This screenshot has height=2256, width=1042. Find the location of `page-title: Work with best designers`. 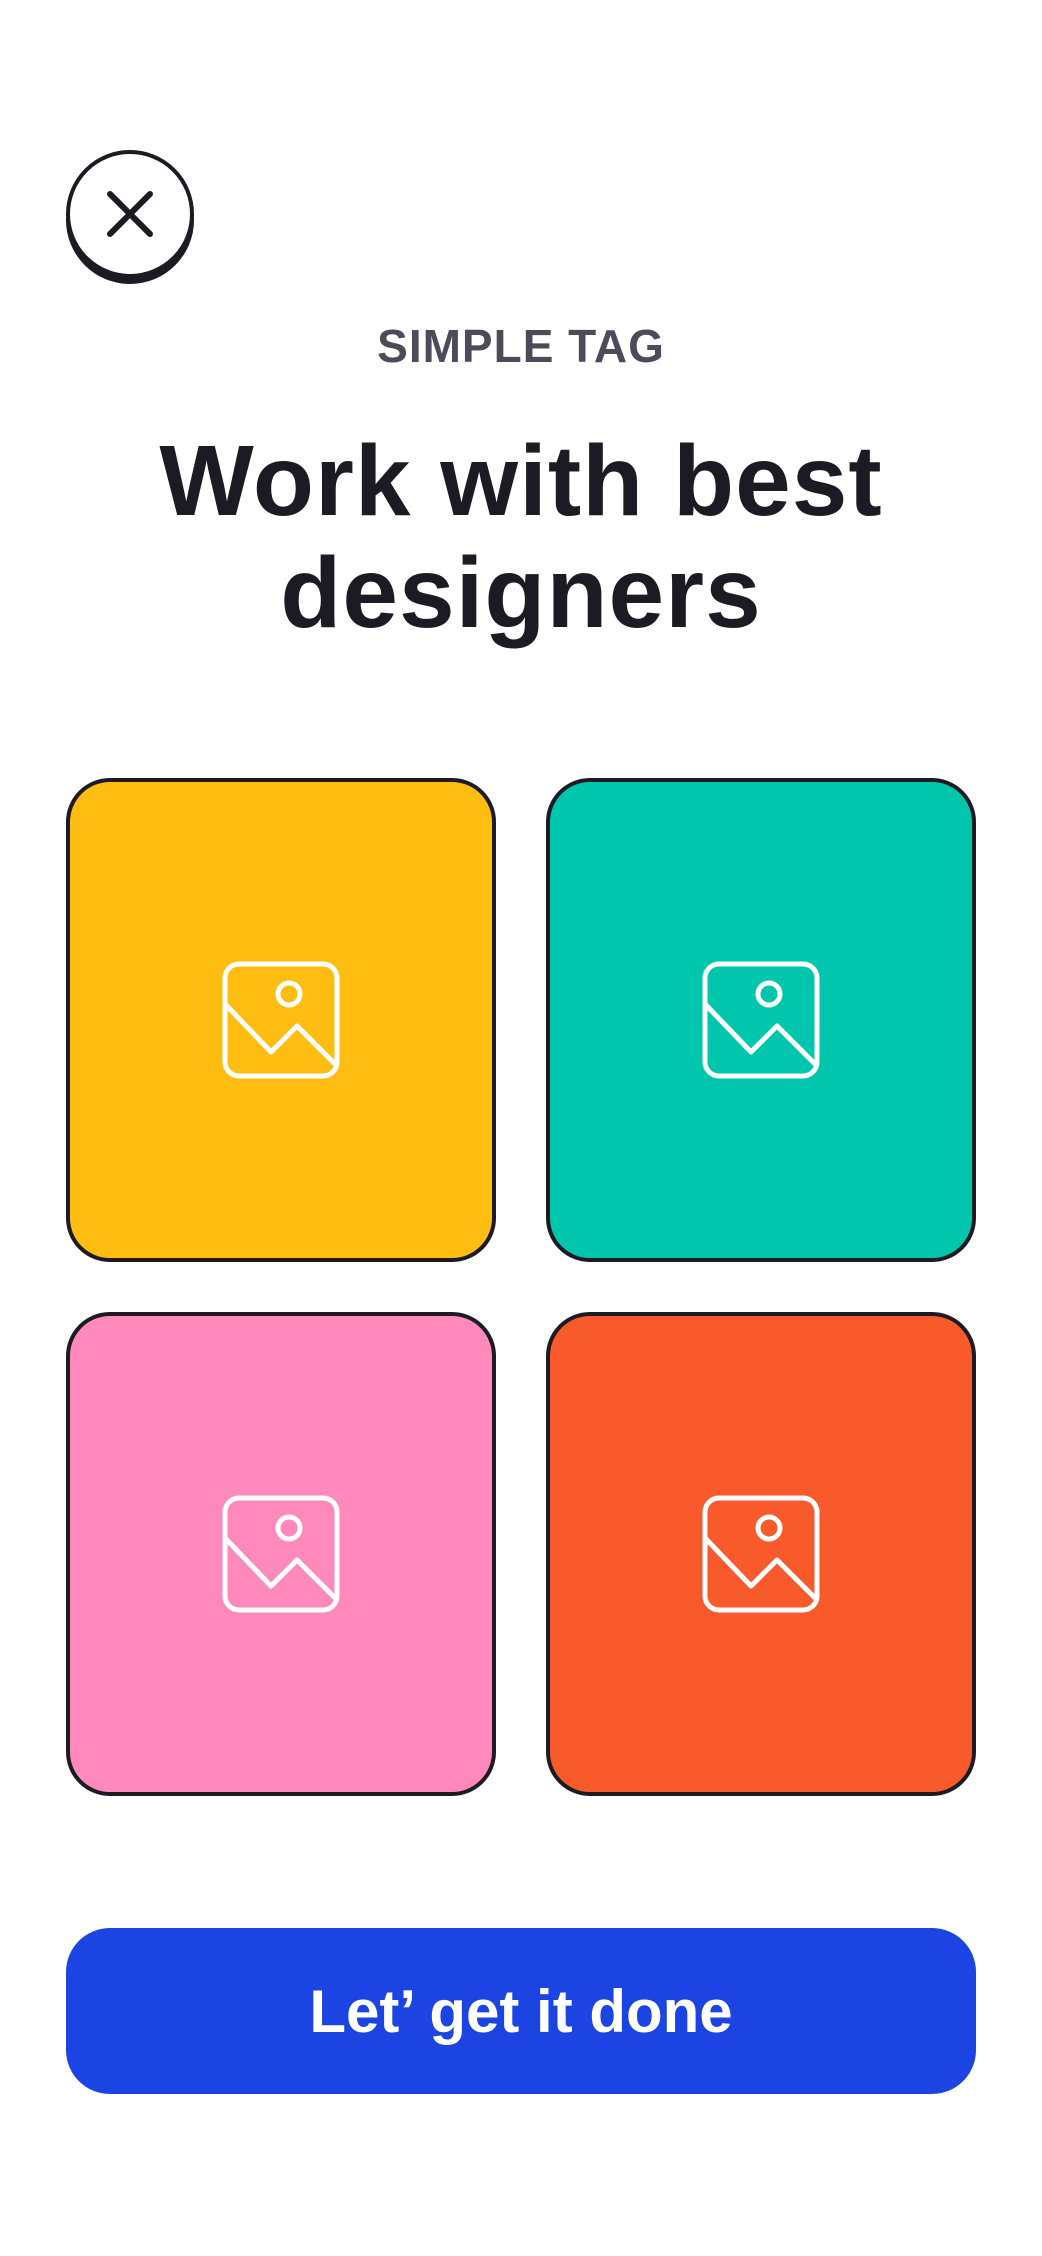

page-title: Work with best designers is located at coordinates (521, 537).